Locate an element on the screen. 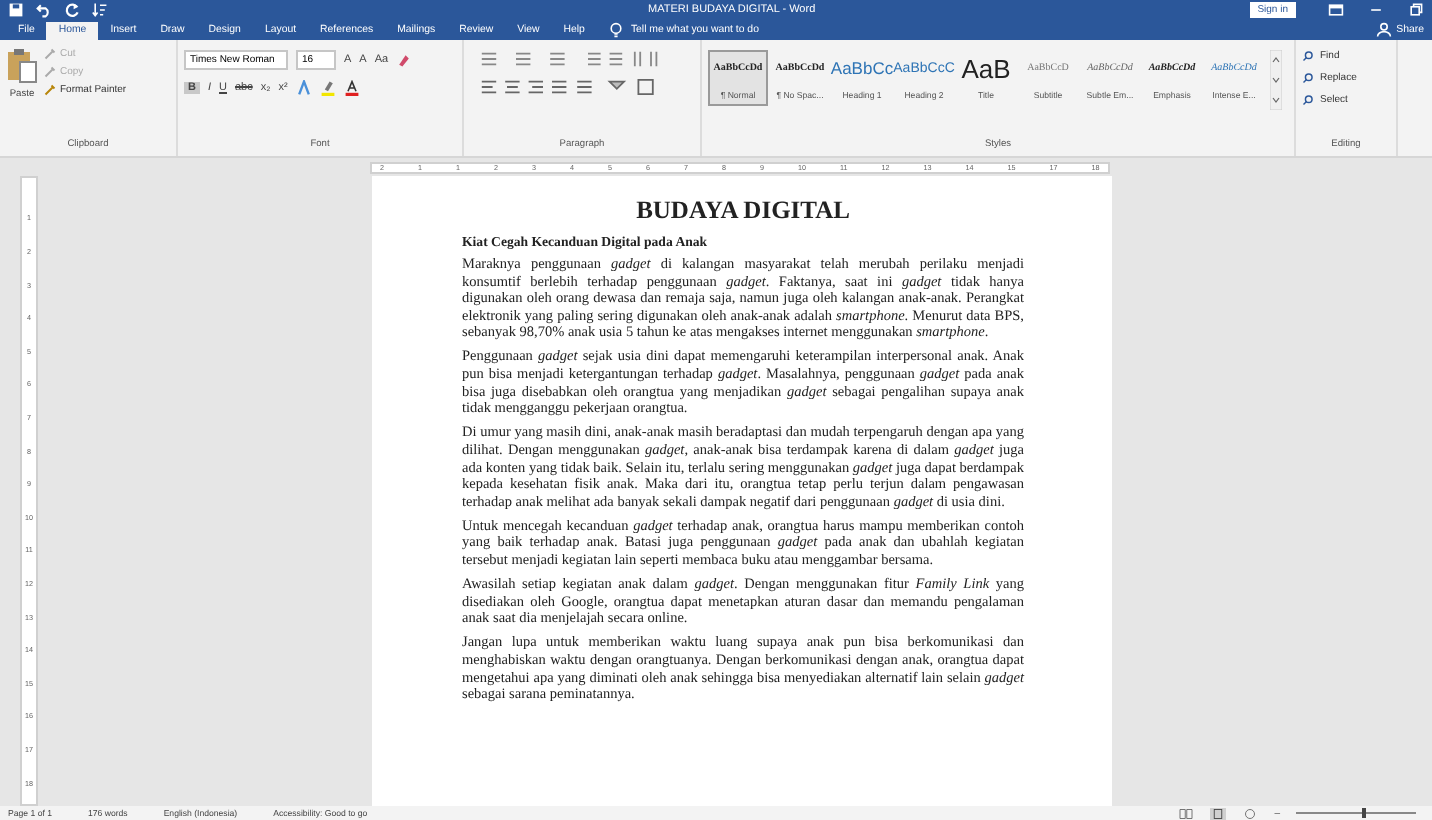 The width and height of the screenshot is (1432, 820). print-layout-icon is located at coordinates (1218, 813).